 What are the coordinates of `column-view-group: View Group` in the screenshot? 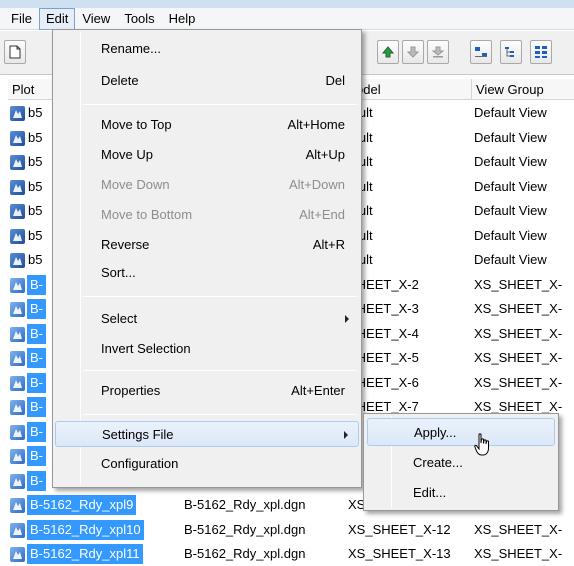 It's located at (523, 89).